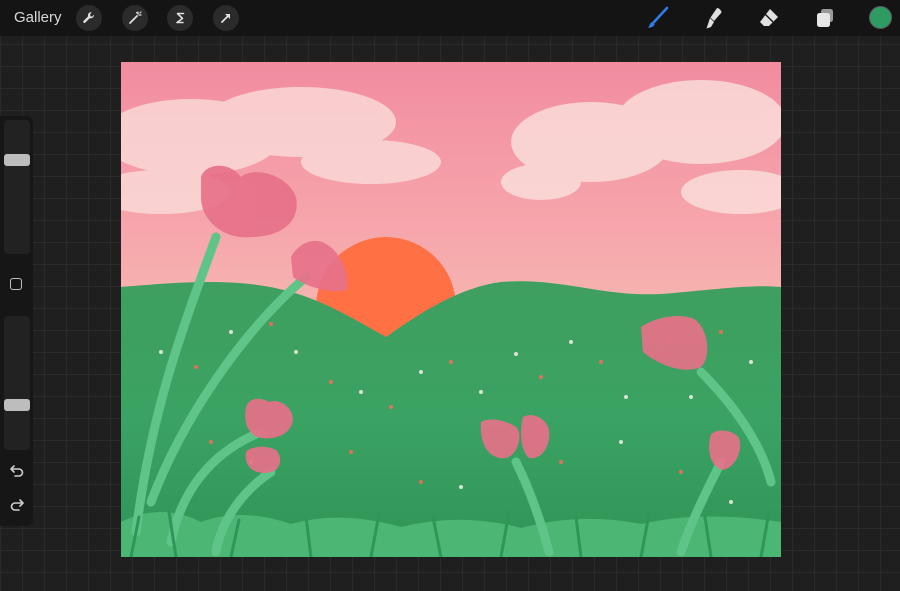 This screenshot has width=900, height=591. Describe the element at coordinates (89, 18) in the screenshot. I see `wrench-icon` at that location.